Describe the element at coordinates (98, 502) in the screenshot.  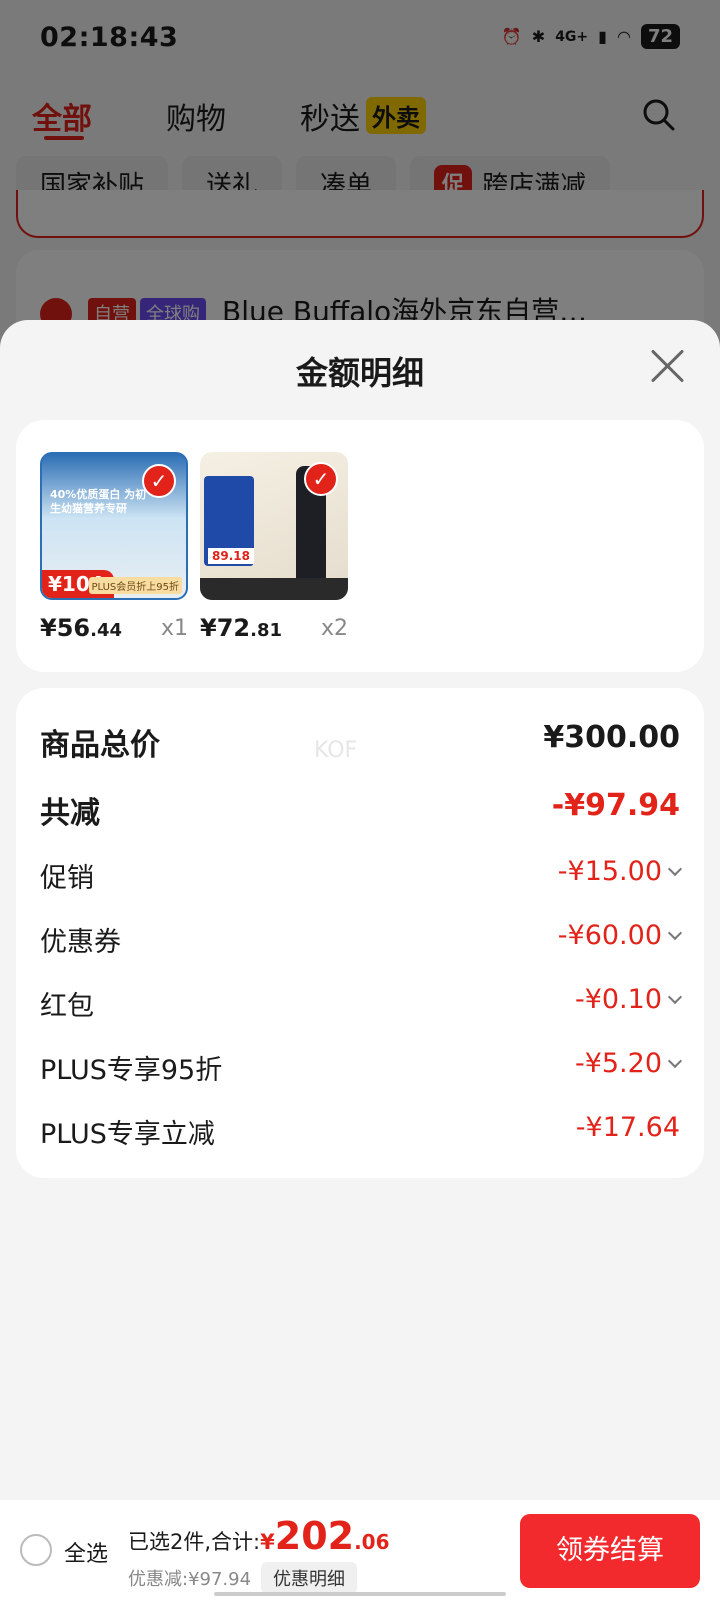
I see `product-thumb-title: 40%优质蛋白 为初生幼猫营养专研` at that location.